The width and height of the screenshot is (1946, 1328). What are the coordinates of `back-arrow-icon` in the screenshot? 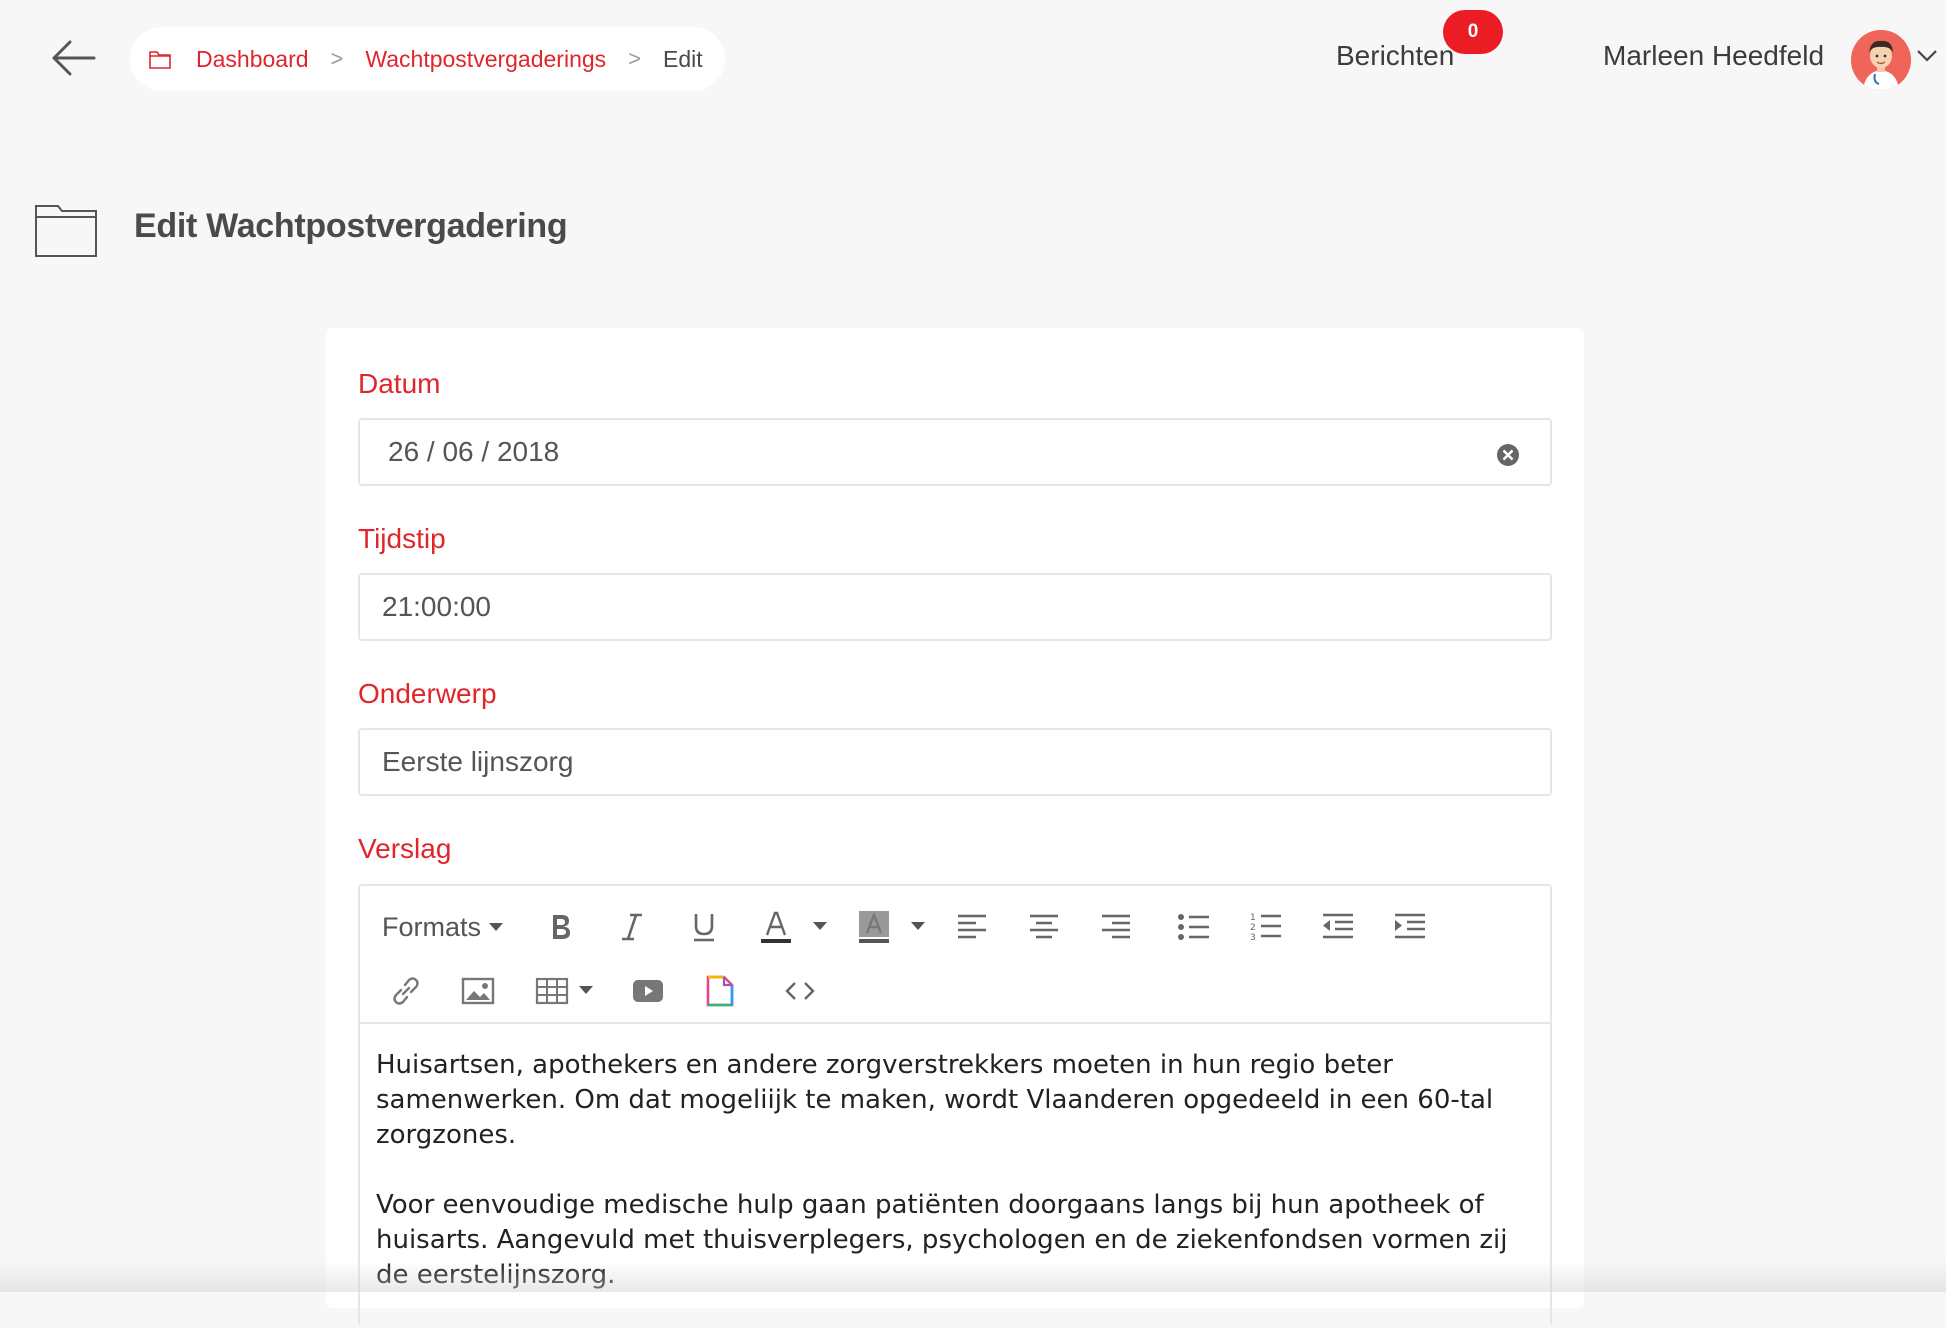 It's located at (73, 58).